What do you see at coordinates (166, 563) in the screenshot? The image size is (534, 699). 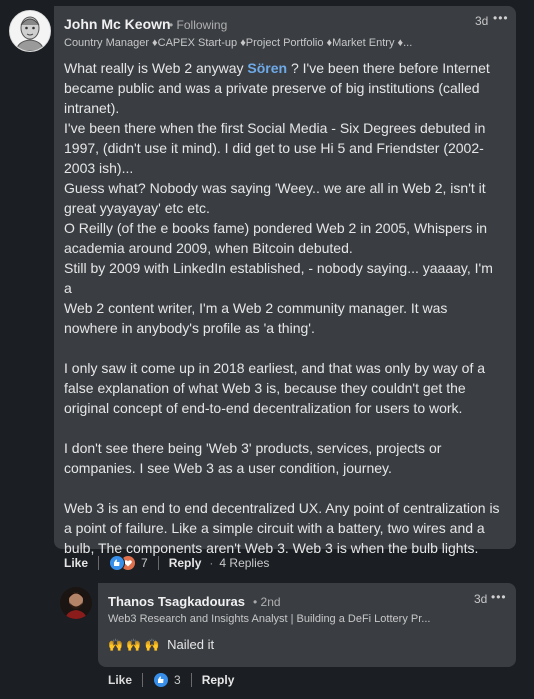 I see `comment-actions: Like 7 Reply · 4 Replies` at bounding box center [166, 563].